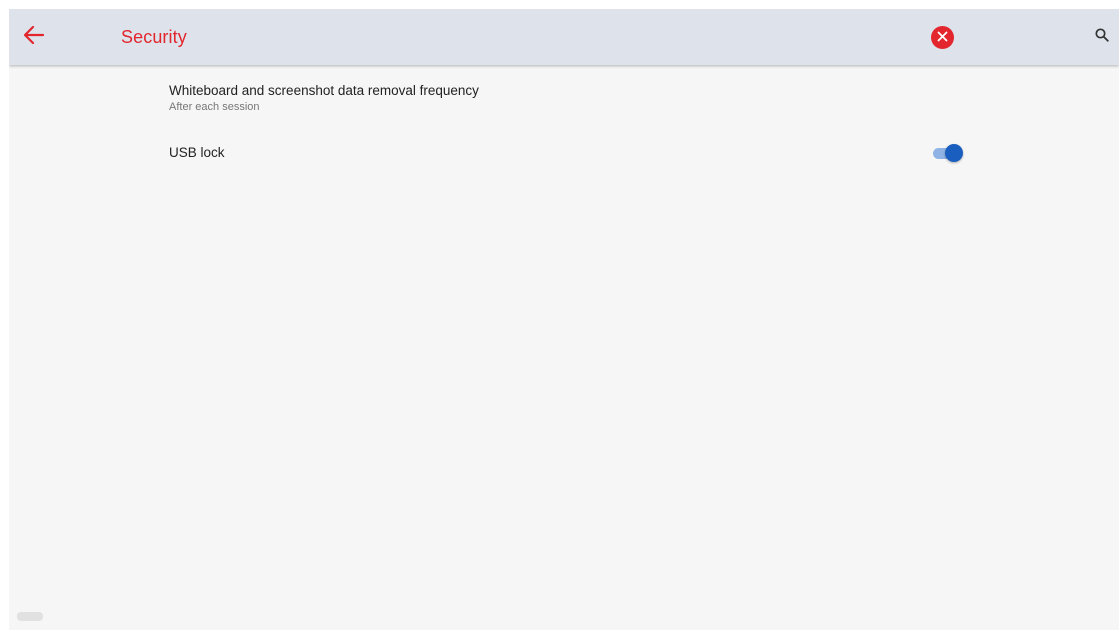  What do you see at coordinates (154, 37) in the screenshot?
I see `page-title: Security` at bounding box center [154, 37].